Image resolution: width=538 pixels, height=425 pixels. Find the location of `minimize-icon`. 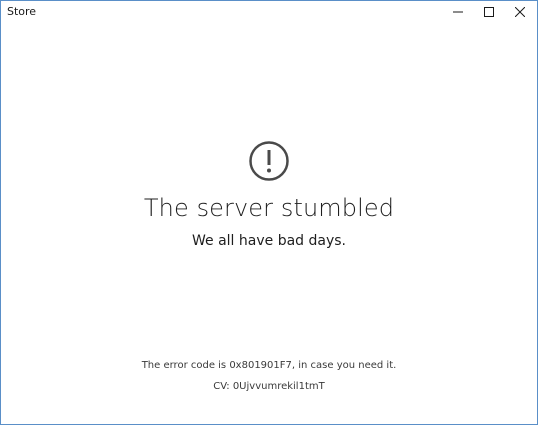

minimize-icon is located at coordinates (458, 12).